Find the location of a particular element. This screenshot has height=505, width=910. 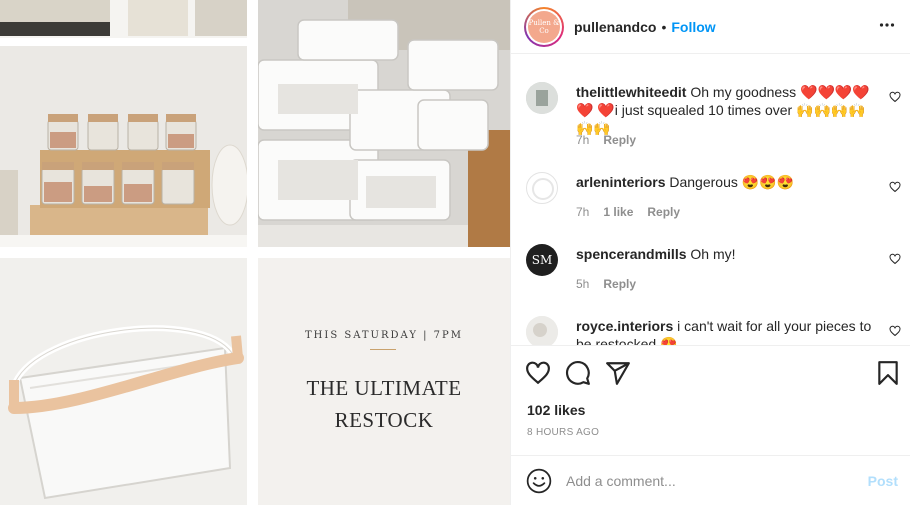

comment-bubble-icon is located at coordinates (578, 373).